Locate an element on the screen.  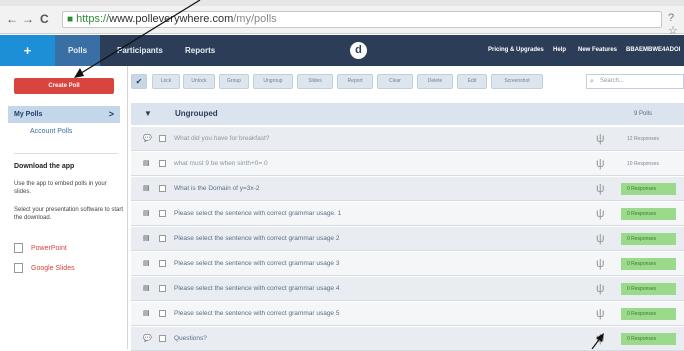
url-host: www.polleverywhere.com is located at coordinates (171, 19).